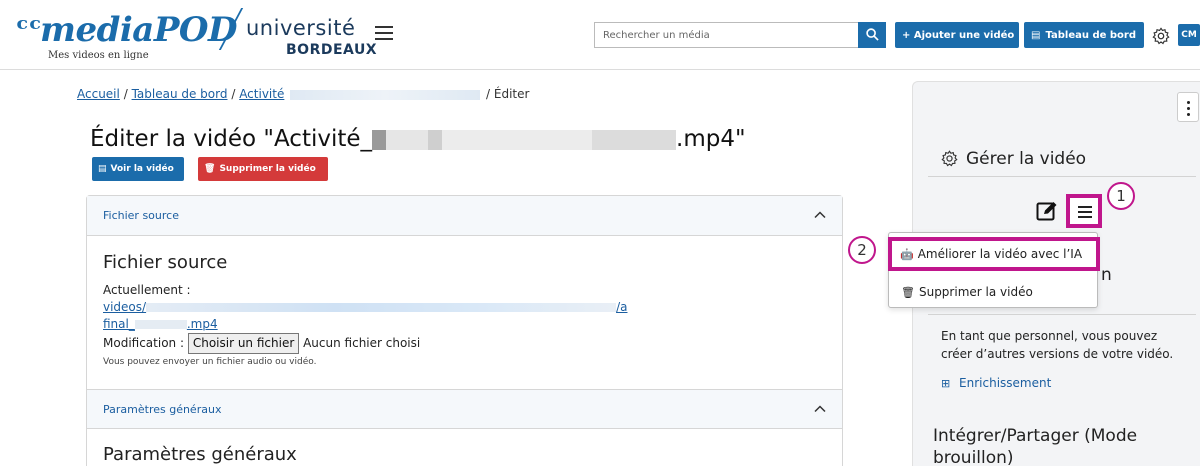 The width and height of the screenshot is (1200, 466). Describe the element at coordinates (165, 262) in the screenshot. I see `source-file-title: Fichier source` at that location.